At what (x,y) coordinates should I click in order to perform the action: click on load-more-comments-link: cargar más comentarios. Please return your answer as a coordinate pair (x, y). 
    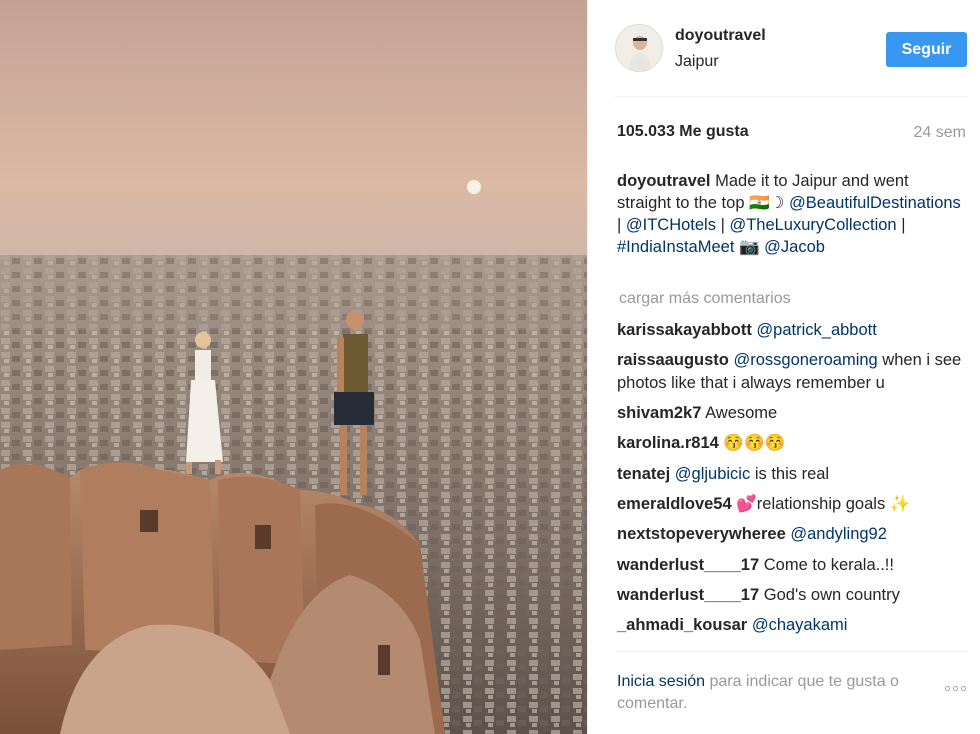
    Looking at the image, I should click on (705, 299).